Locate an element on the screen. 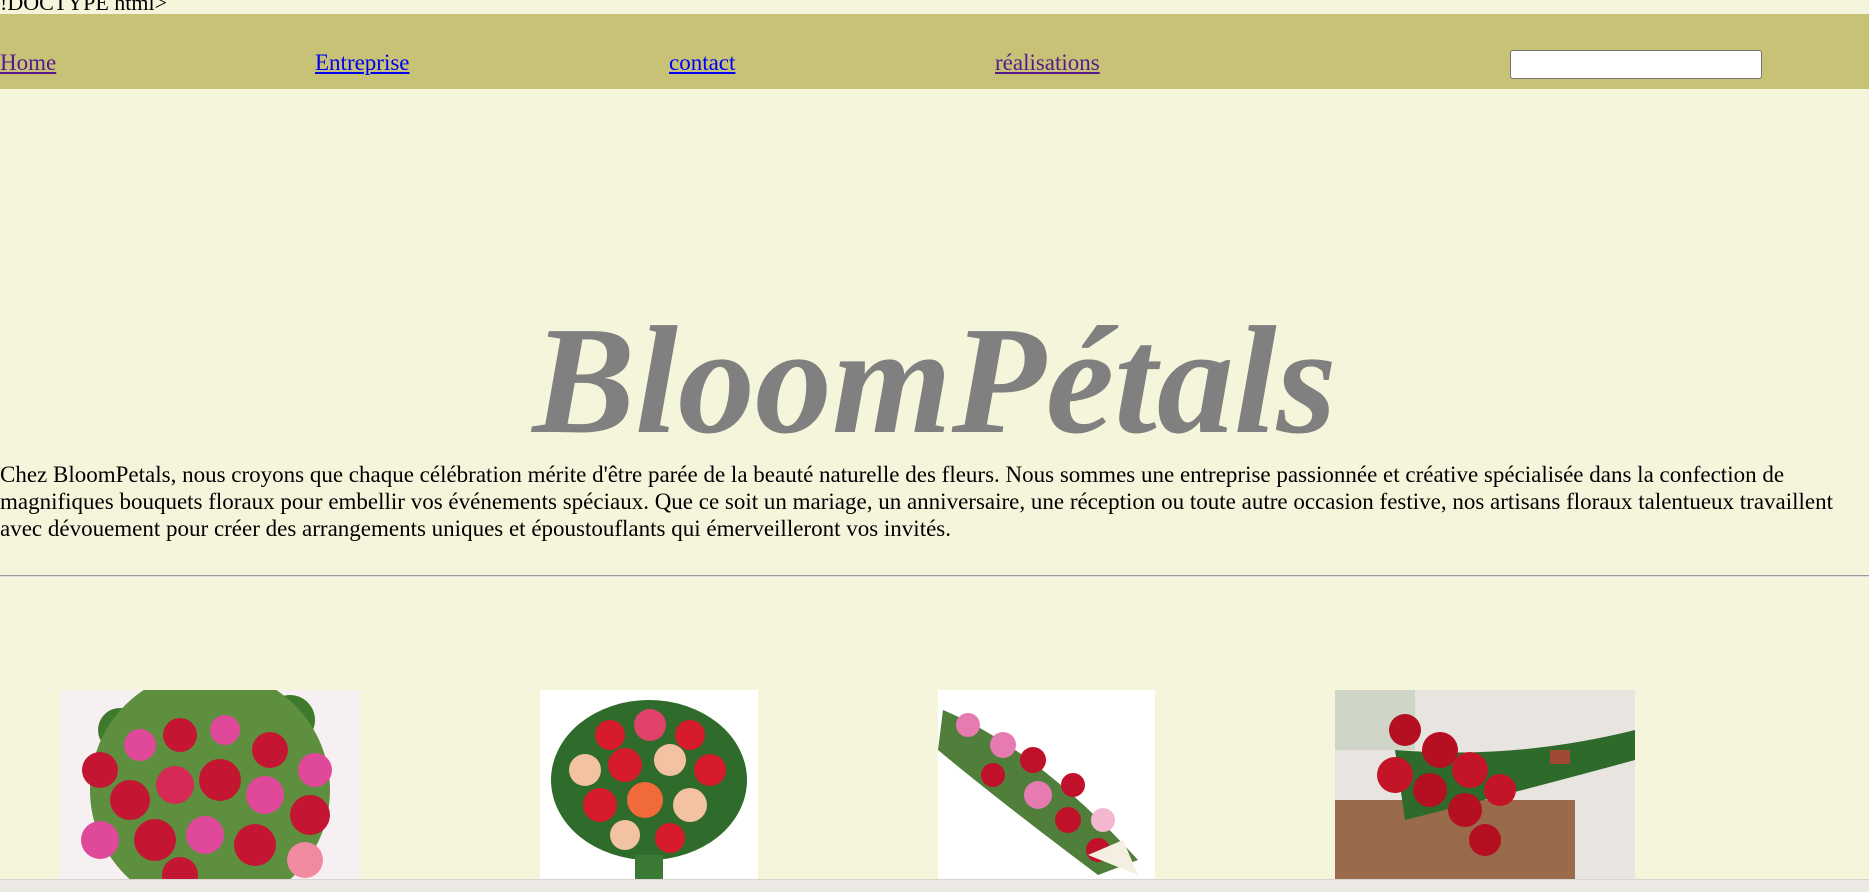 This screenshot has height=892, width=1869. search-input is located at coordinates (1636, 64).